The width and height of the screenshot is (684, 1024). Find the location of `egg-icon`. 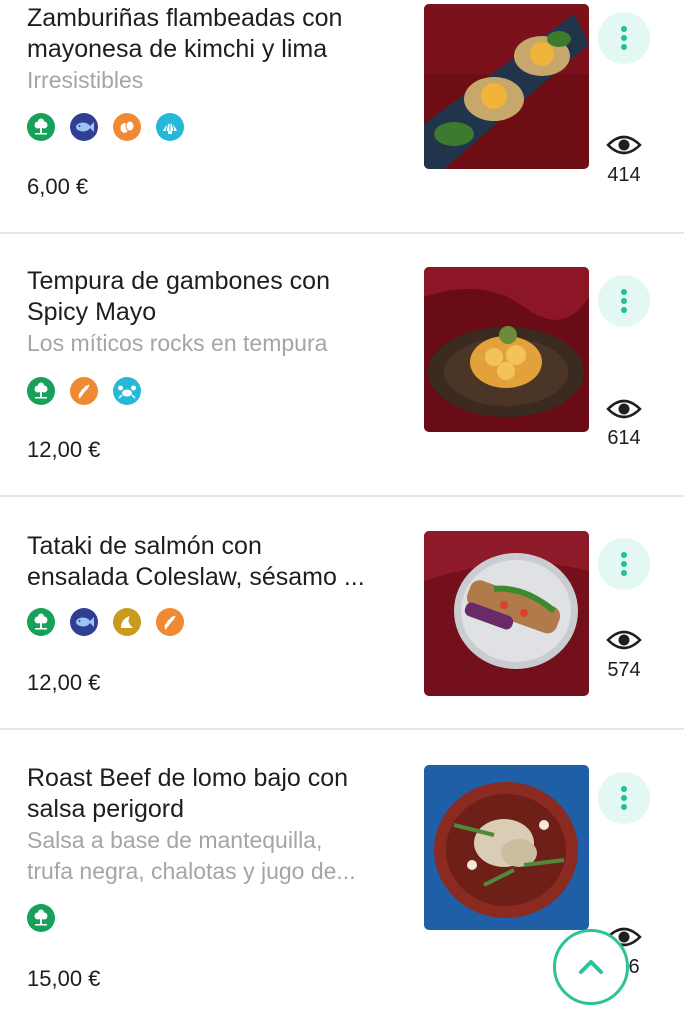

egg-icon is located at coordinates (127, 127).